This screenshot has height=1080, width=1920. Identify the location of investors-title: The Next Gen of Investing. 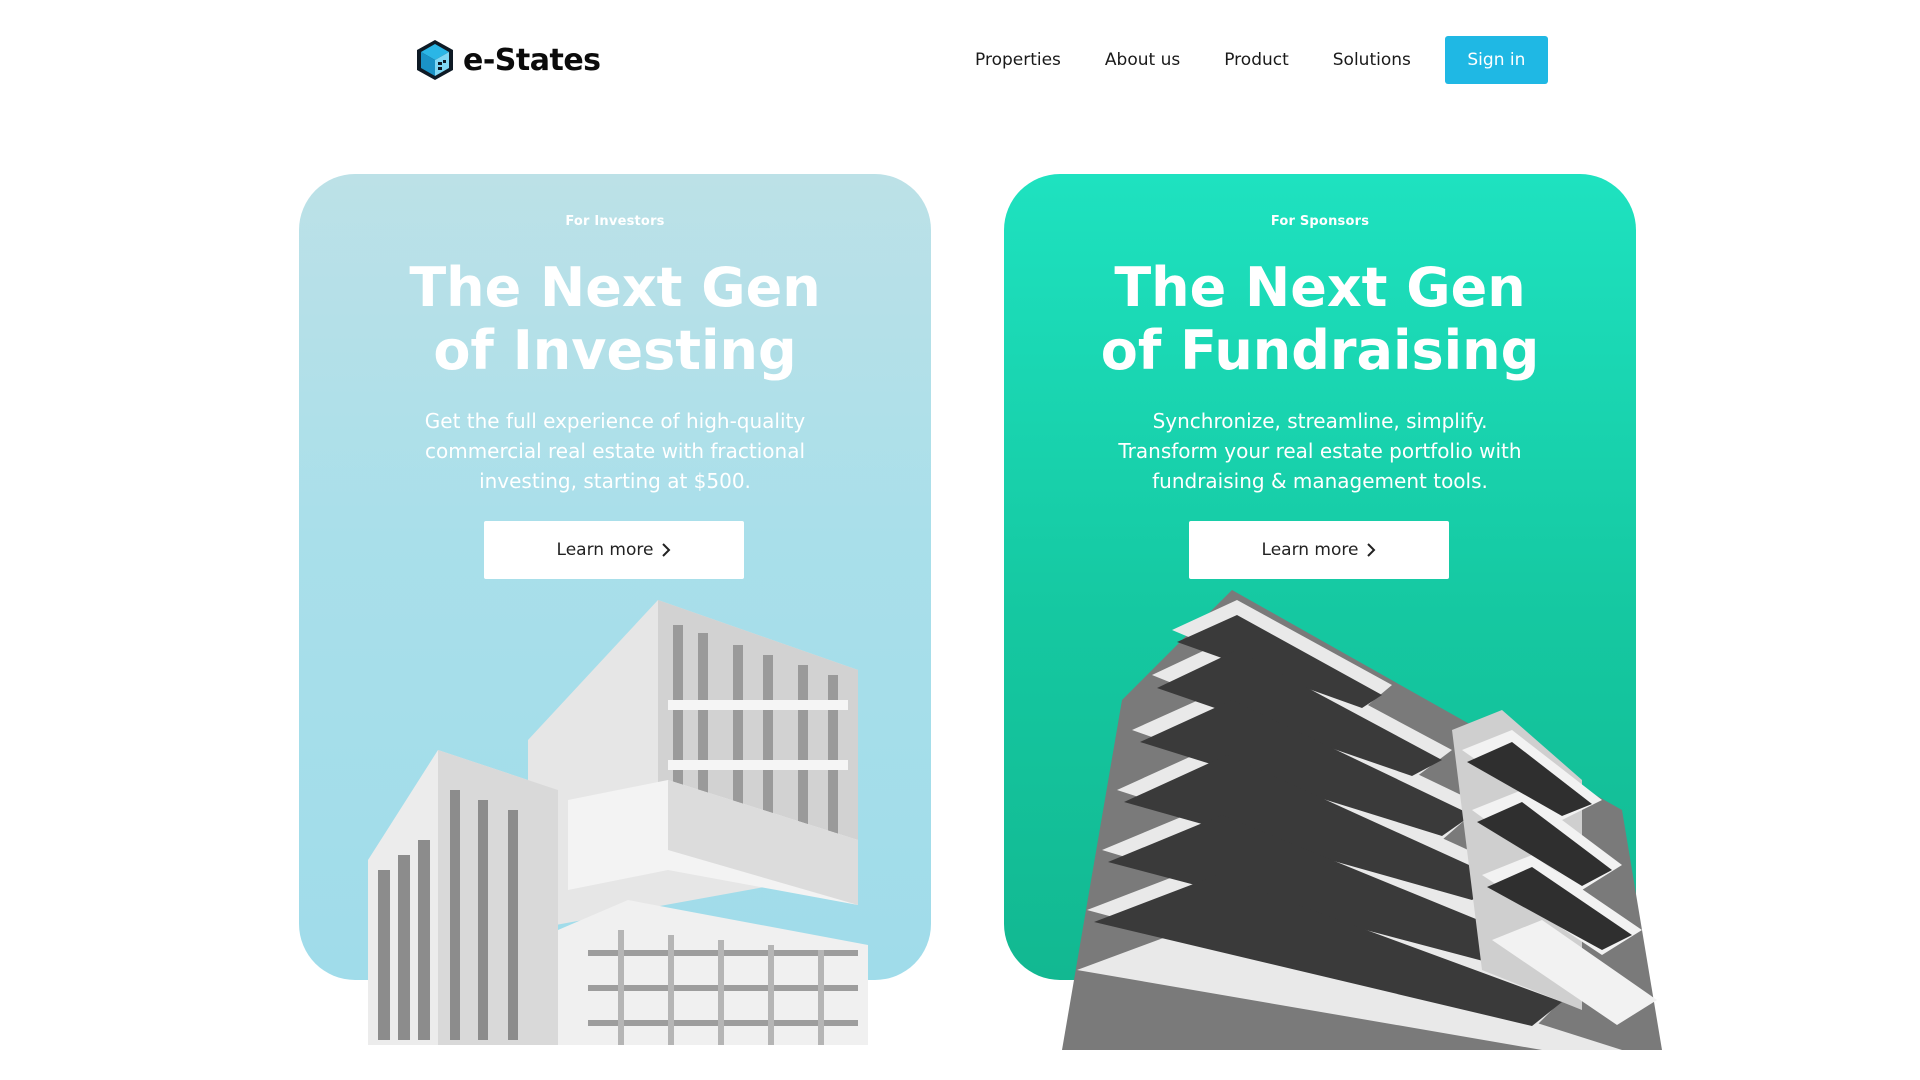
(615, 319).